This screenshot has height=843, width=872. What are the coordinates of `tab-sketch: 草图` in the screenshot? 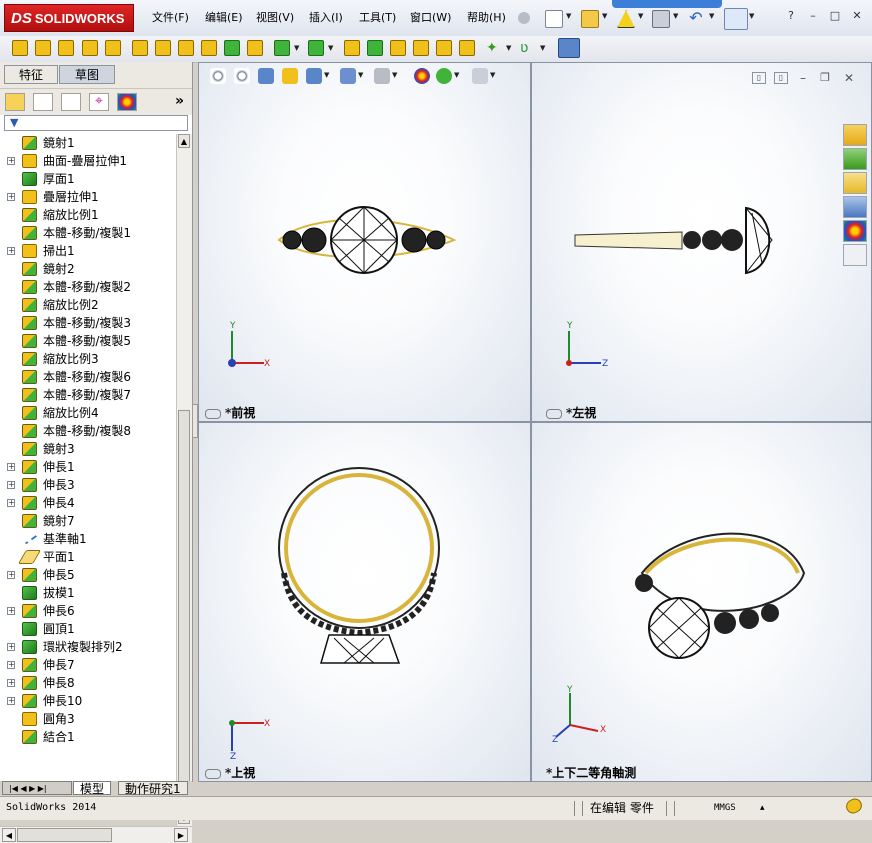 It's located at (87, 74).